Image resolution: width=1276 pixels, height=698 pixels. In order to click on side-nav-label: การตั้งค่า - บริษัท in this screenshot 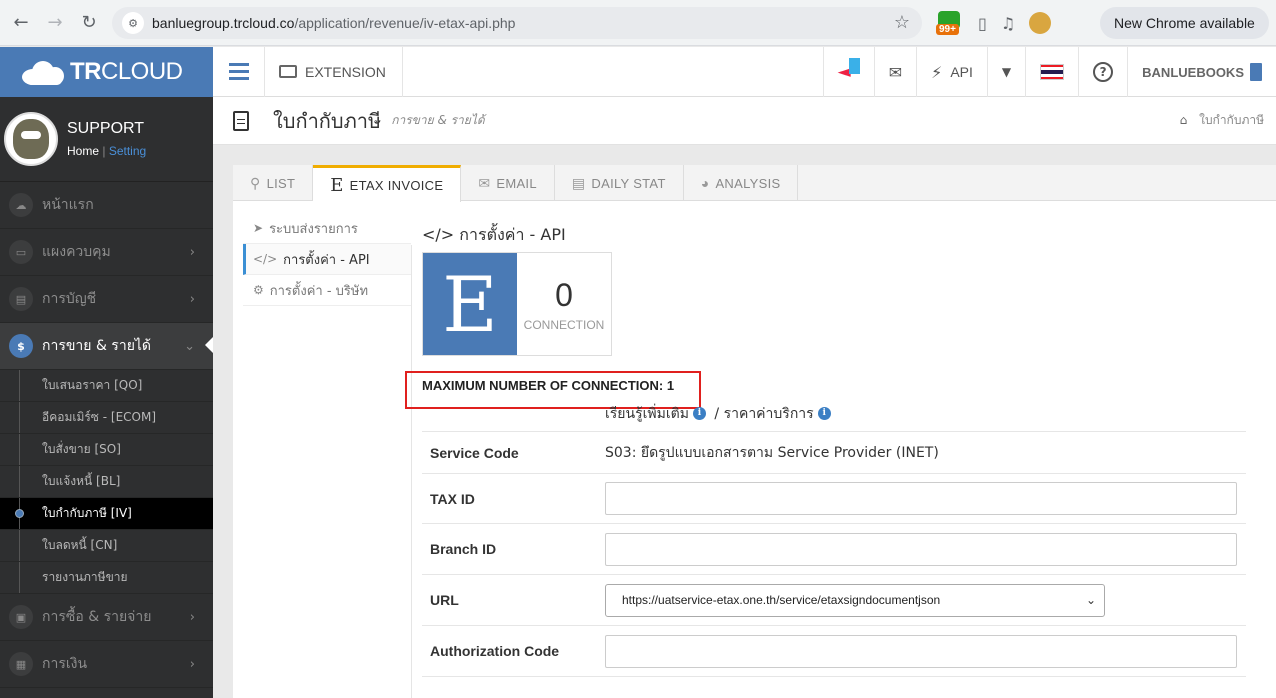, I will do `click(319, 291)`.